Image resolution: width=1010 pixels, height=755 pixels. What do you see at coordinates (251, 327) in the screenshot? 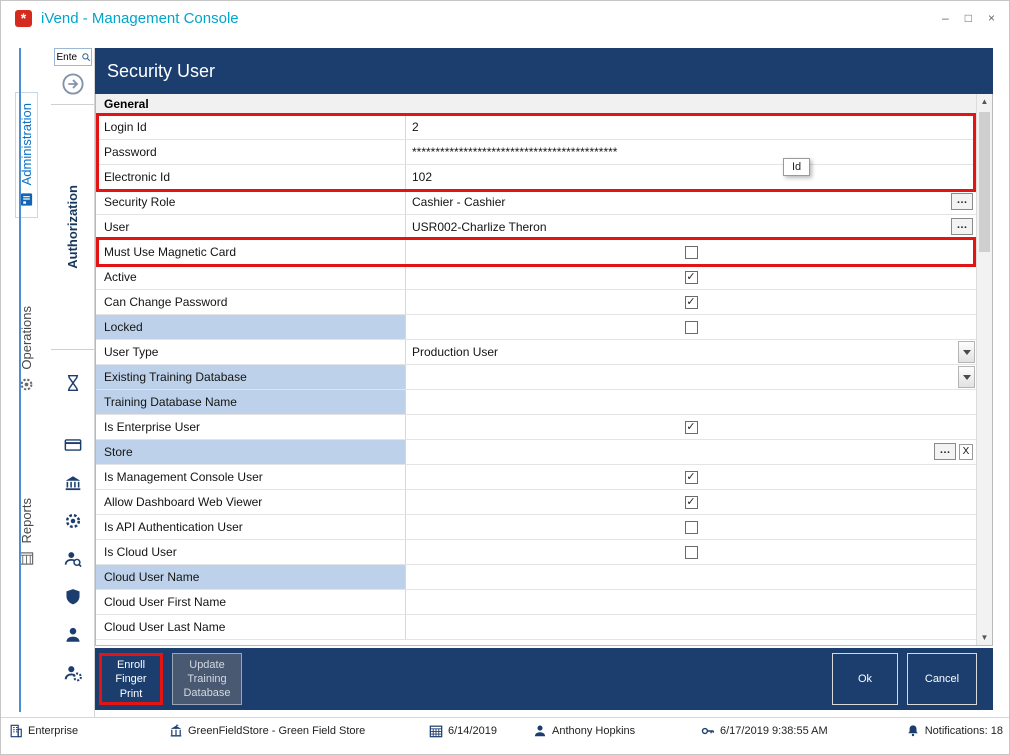
I see `row-label: Locked` at bounding box center [251, 327].